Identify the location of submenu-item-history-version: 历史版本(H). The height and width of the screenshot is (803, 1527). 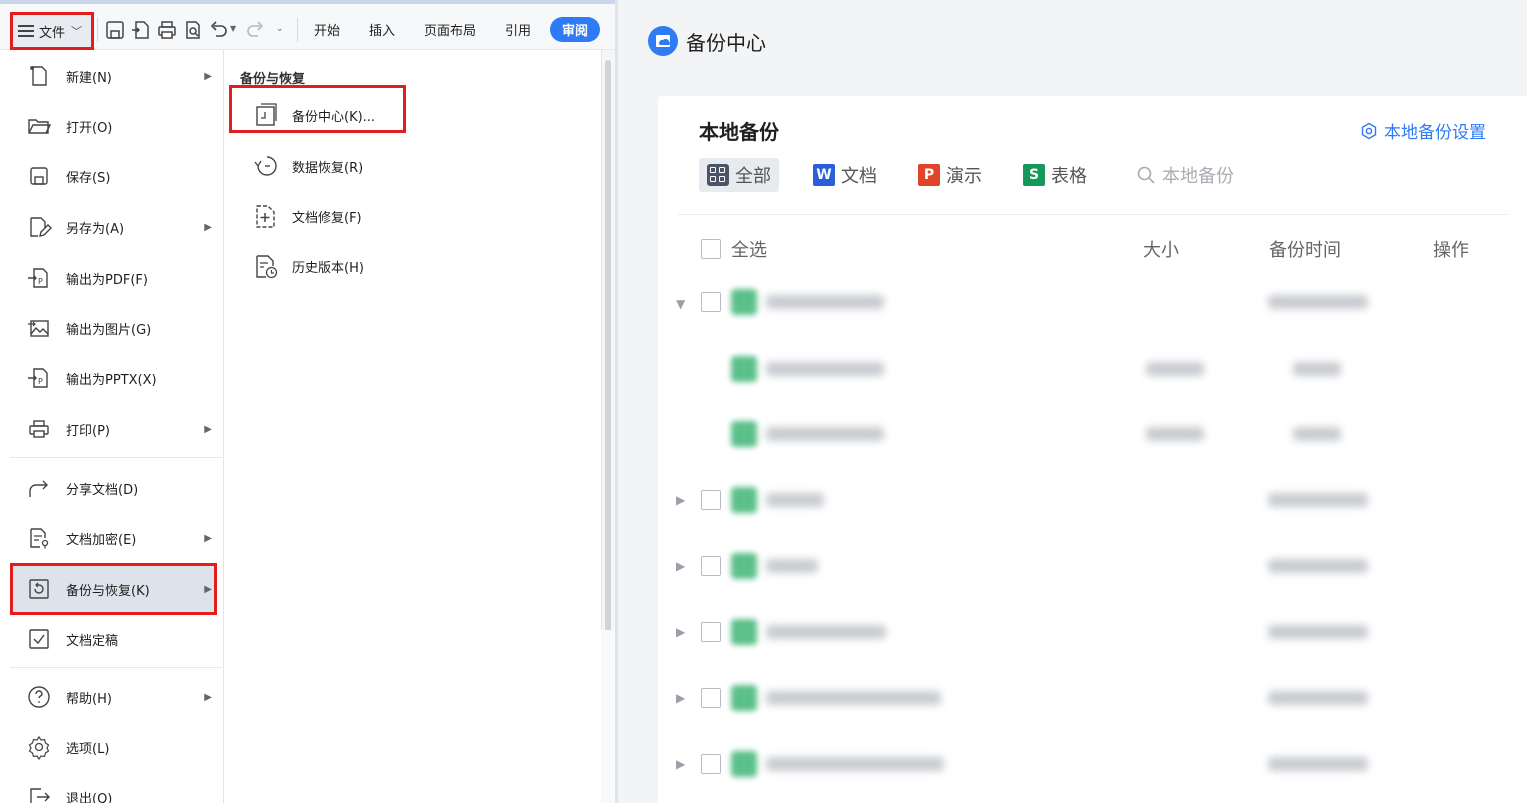
(308, 266).